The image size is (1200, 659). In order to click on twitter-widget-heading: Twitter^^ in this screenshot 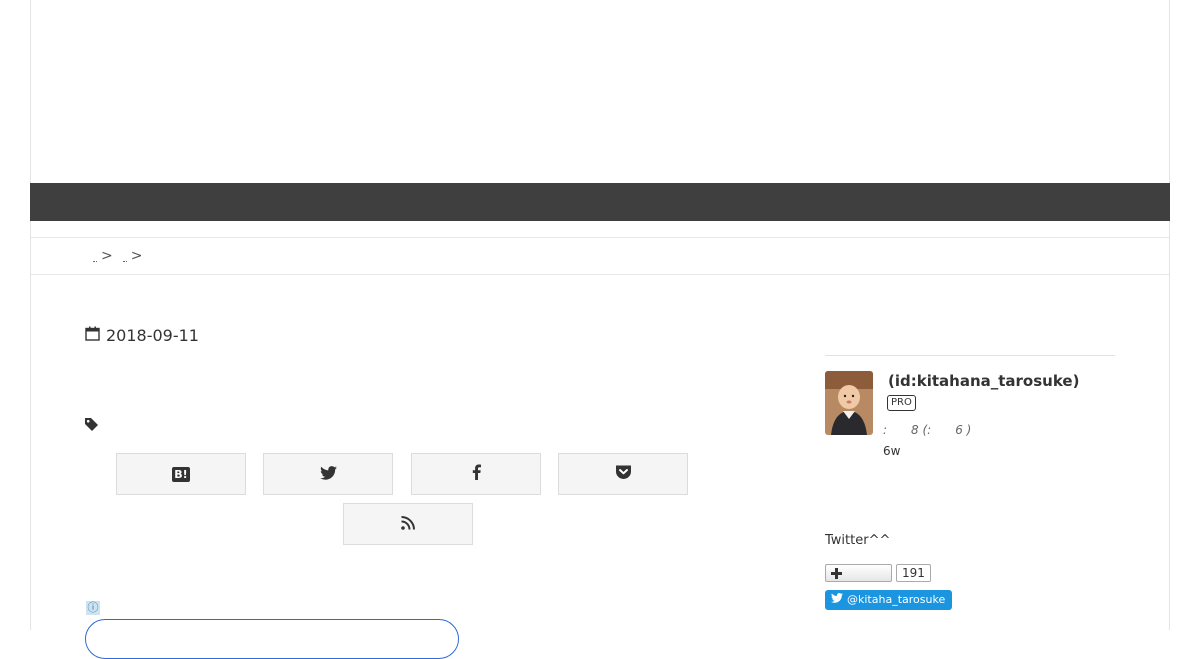, I will do `click(858, 540)`.